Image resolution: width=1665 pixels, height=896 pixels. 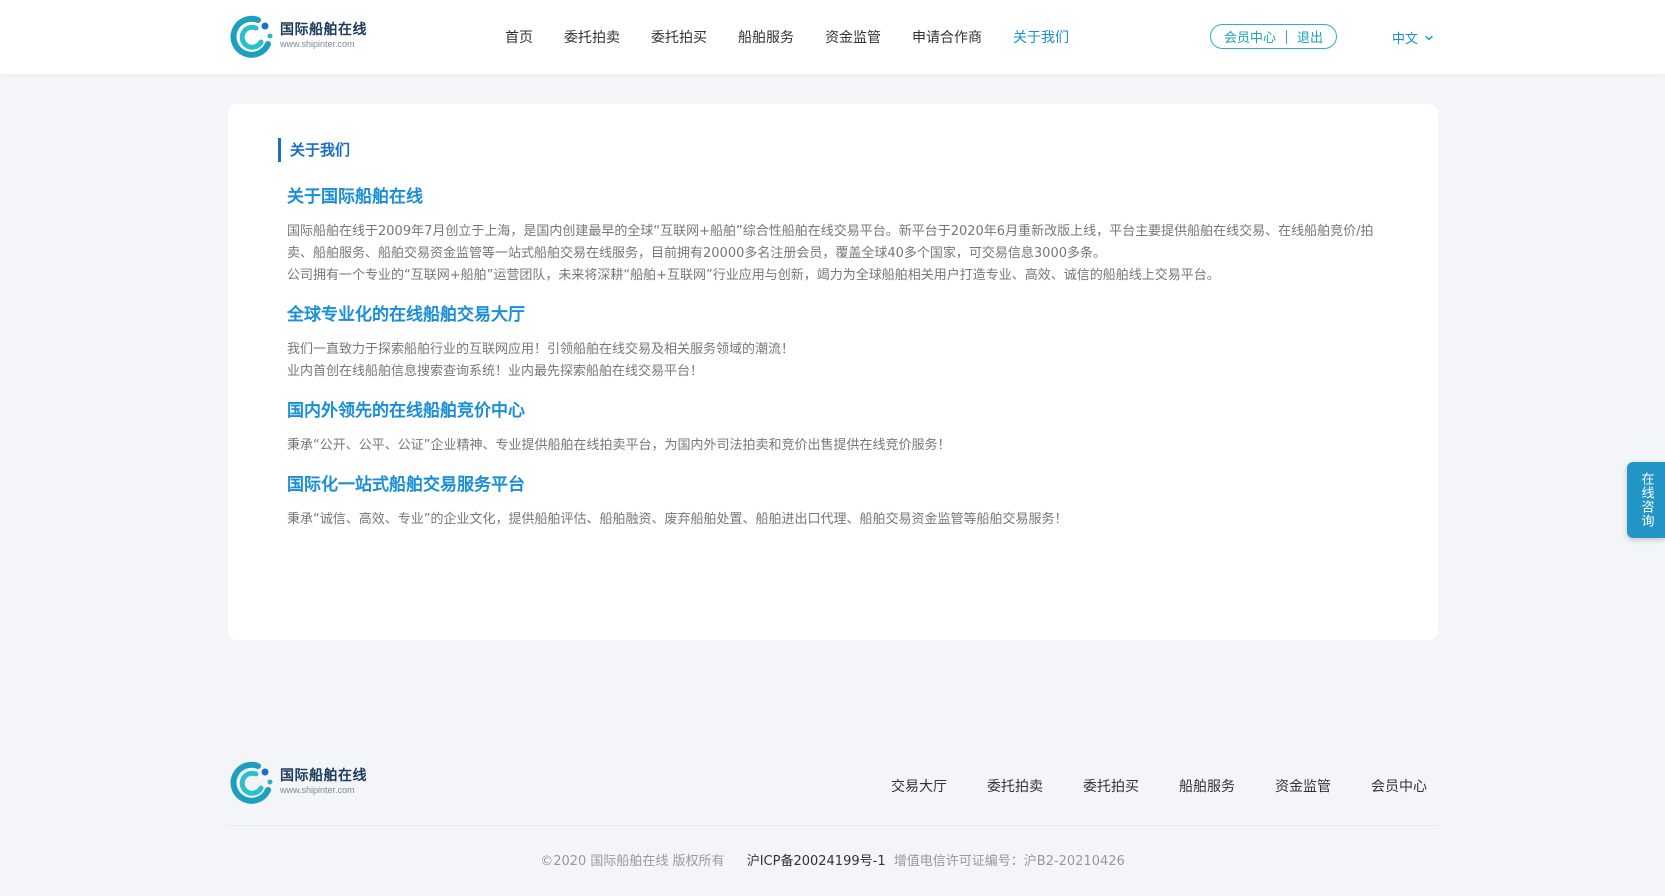 I want to click on section-title: 关于我们, so click(x=314, y=150).